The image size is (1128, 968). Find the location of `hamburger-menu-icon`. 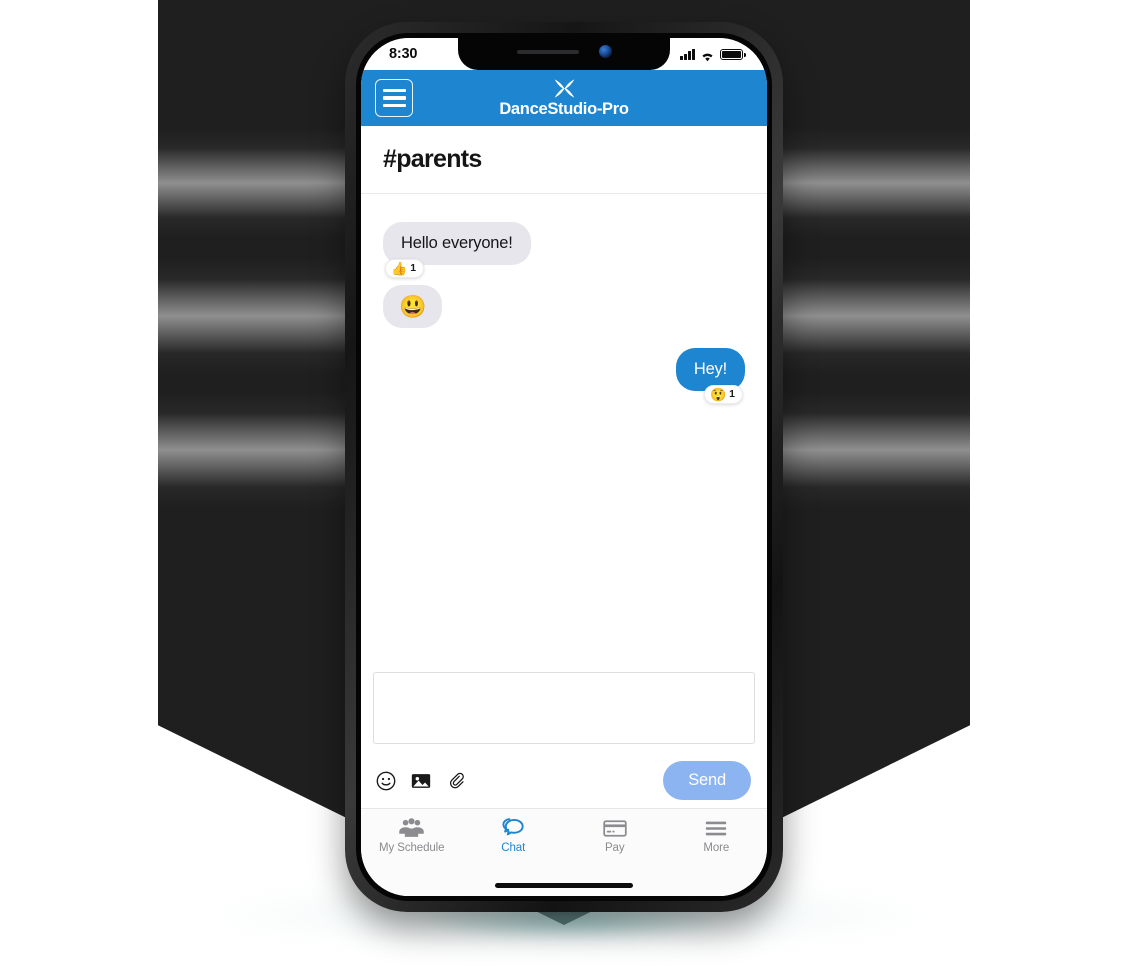

hamburger-menu-icon is located at coordinates (394, 98).